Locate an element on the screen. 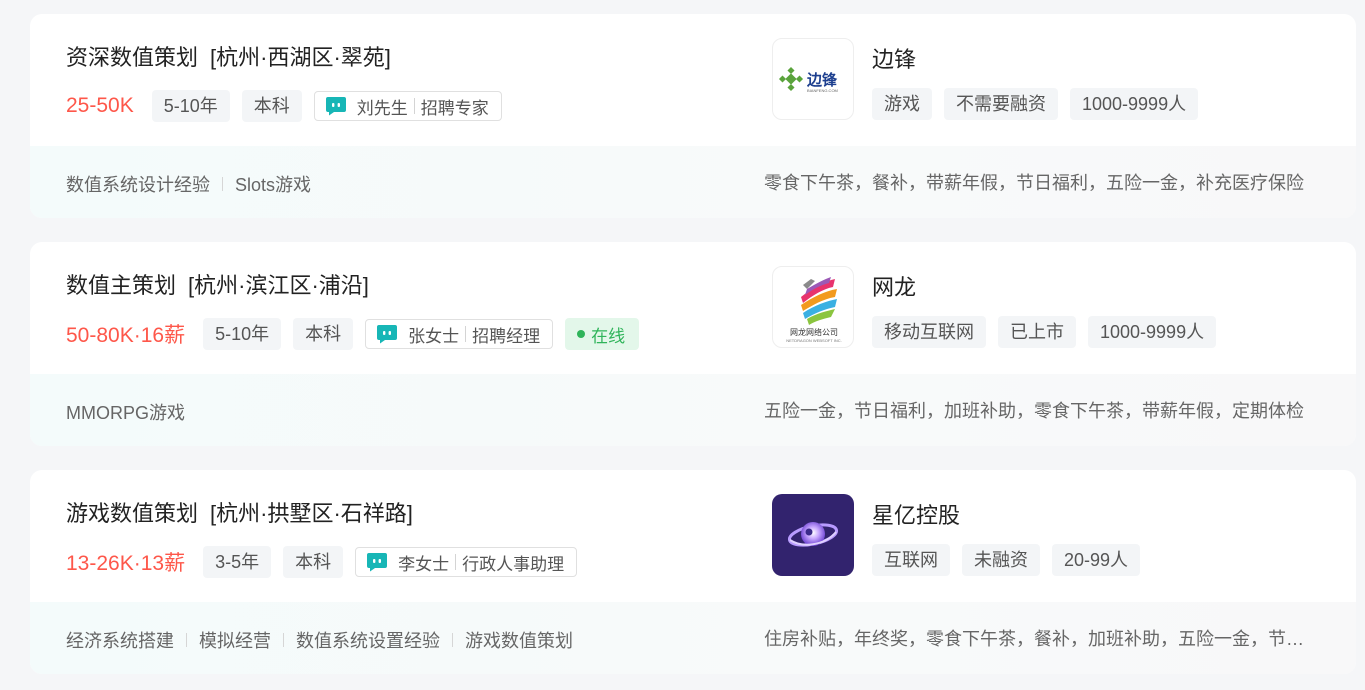 This screenshot has height=690, width=1365. skill-tag: MMORPG游戏 is located at coordinates (125, 413).